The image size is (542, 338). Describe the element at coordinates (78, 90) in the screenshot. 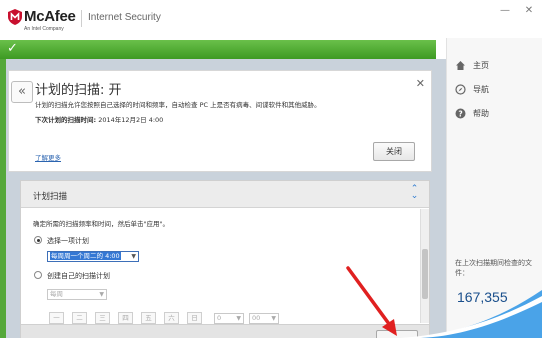

I see `panel-title: 计划的扫描: 开` at that location.